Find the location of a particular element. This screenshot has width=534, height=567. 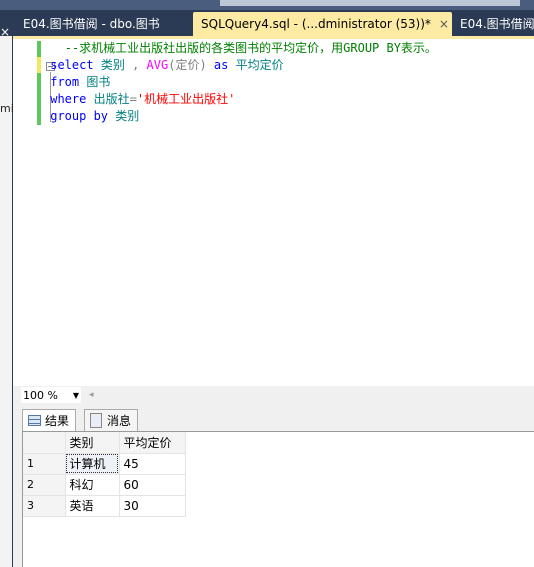

identifier: 图书 is located at coordinates (98, 82).